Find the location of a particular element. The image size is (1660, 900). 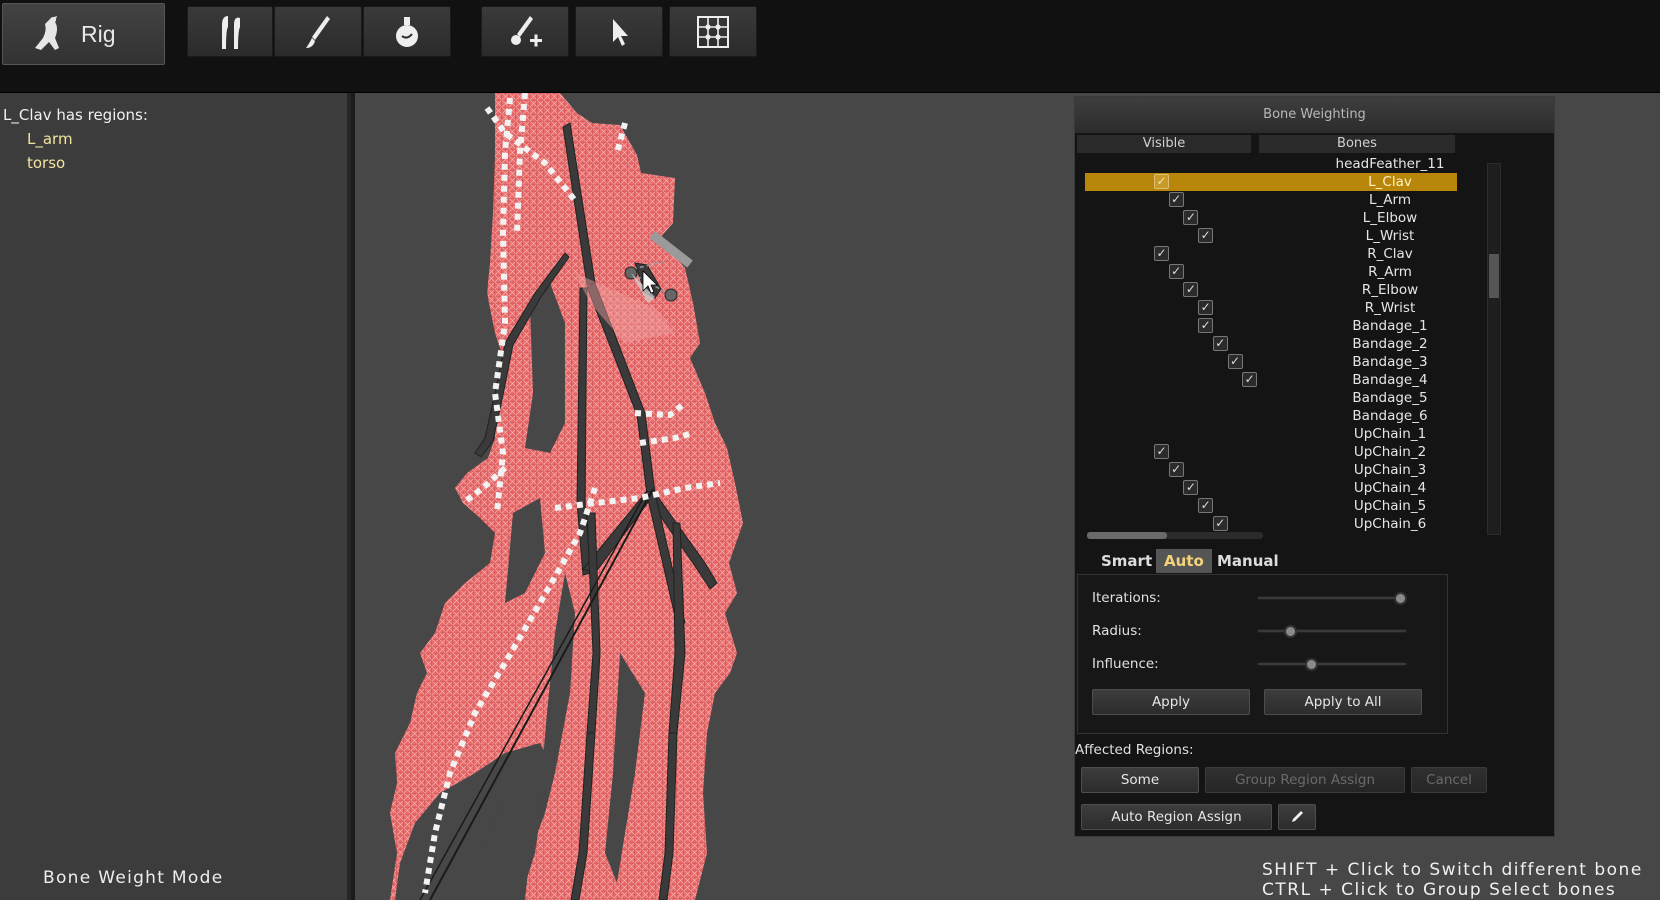

bone-name: R_Clav is located at coordinates (1390, 254).